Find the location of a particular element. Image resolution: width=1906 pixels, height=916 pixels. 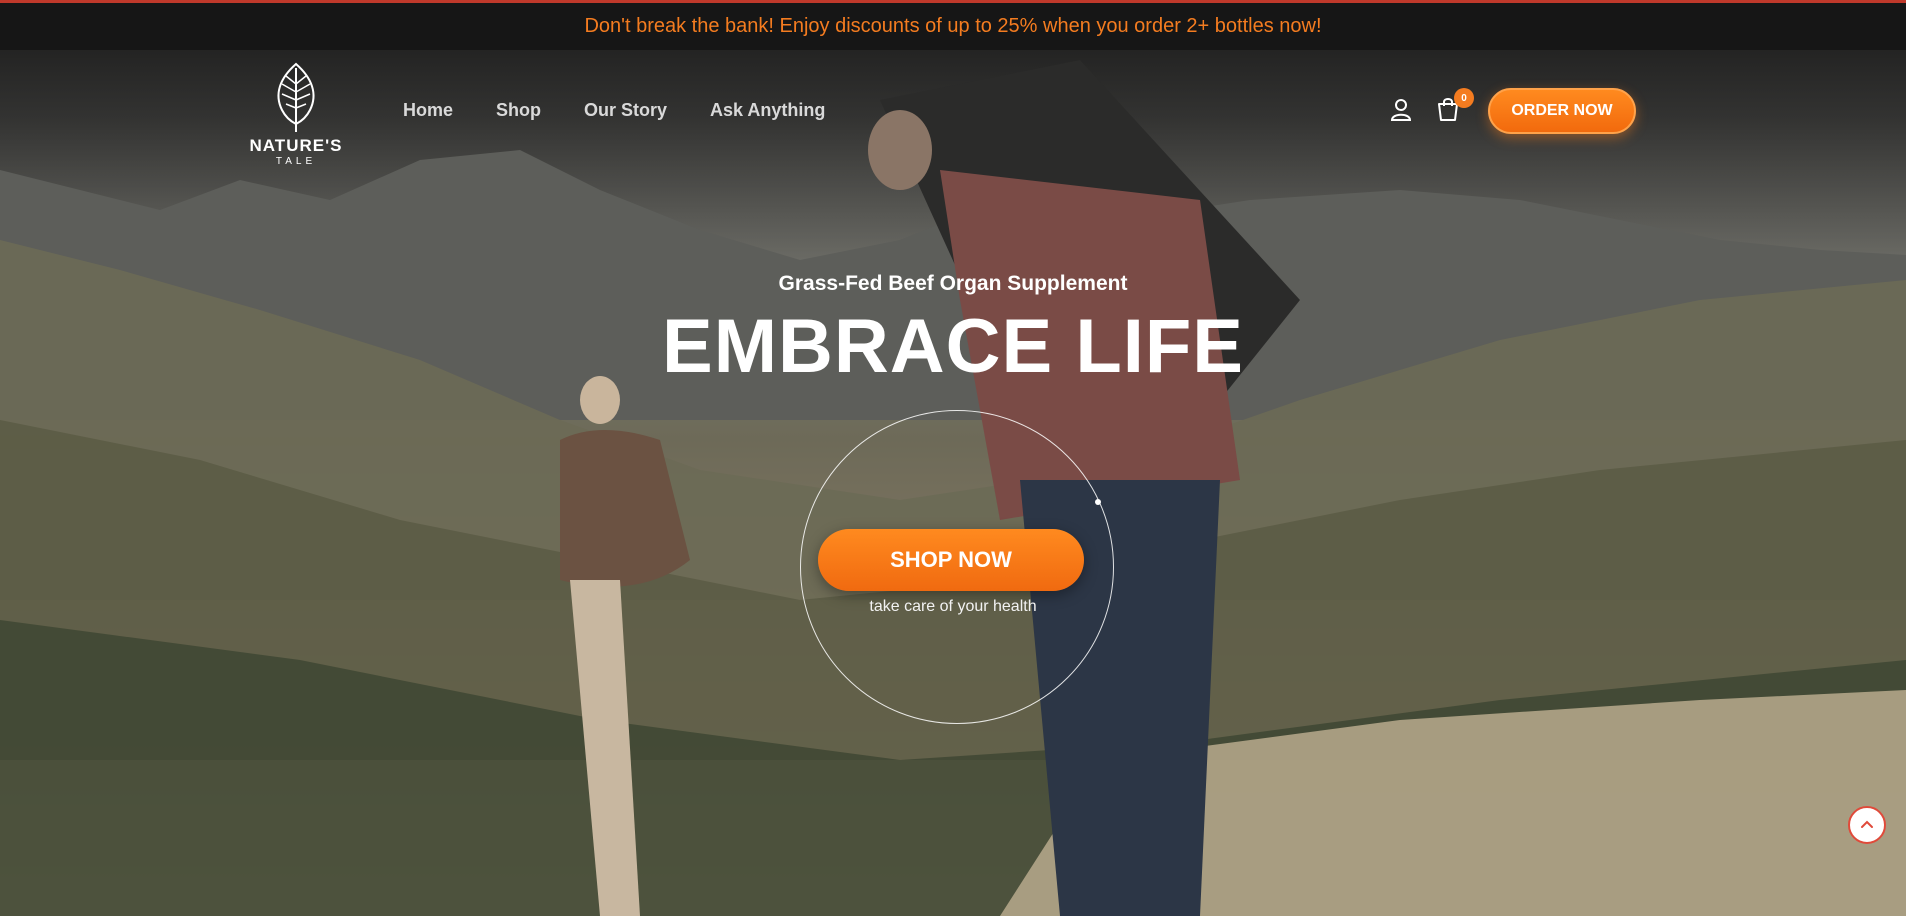

hero-subtitle: Grass-Fed Beef Organ Supplement is located at coordinates (953, 283).